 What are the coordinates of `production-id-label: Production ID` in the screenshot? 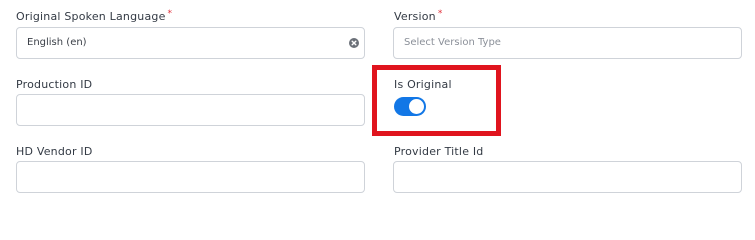 It's located at (54, 84).